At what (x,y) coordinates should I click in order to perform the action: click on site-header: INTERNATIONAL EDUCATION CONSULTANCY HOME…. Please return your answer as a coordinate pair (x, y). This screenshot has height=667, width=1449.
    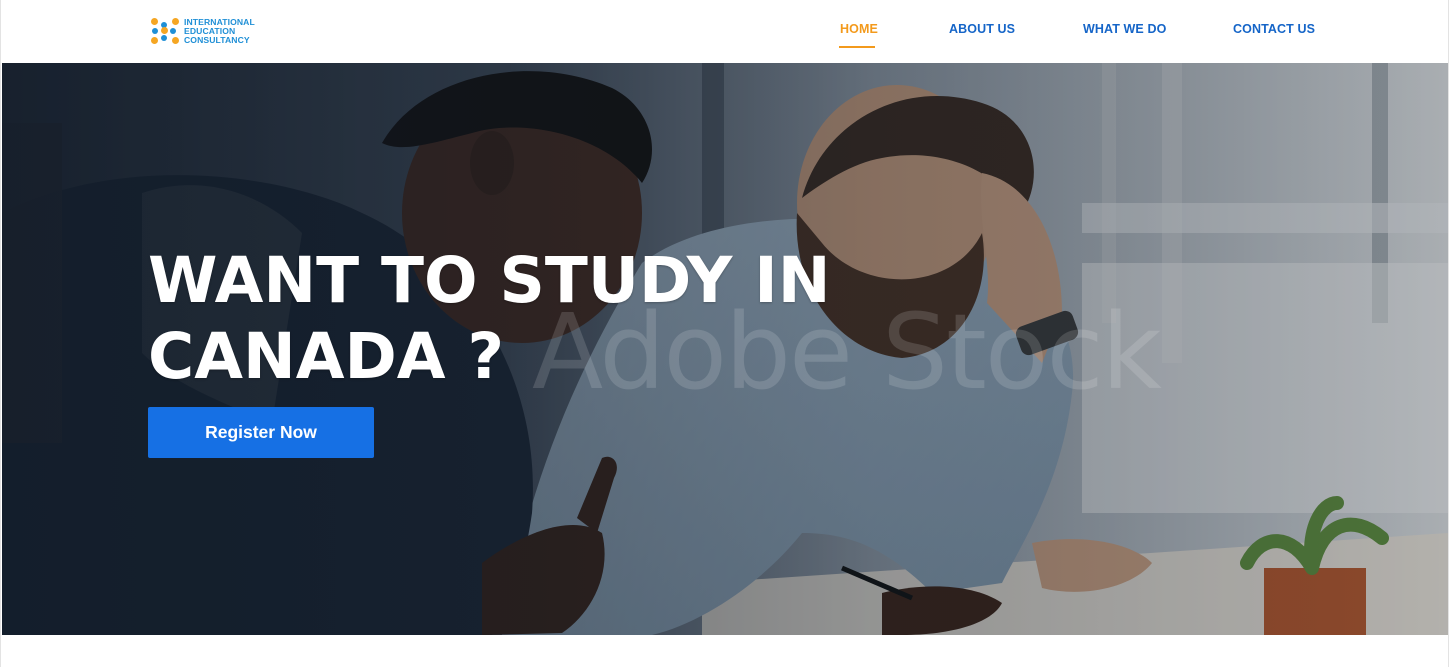
    Looking at the image, I should click on (724, 31).